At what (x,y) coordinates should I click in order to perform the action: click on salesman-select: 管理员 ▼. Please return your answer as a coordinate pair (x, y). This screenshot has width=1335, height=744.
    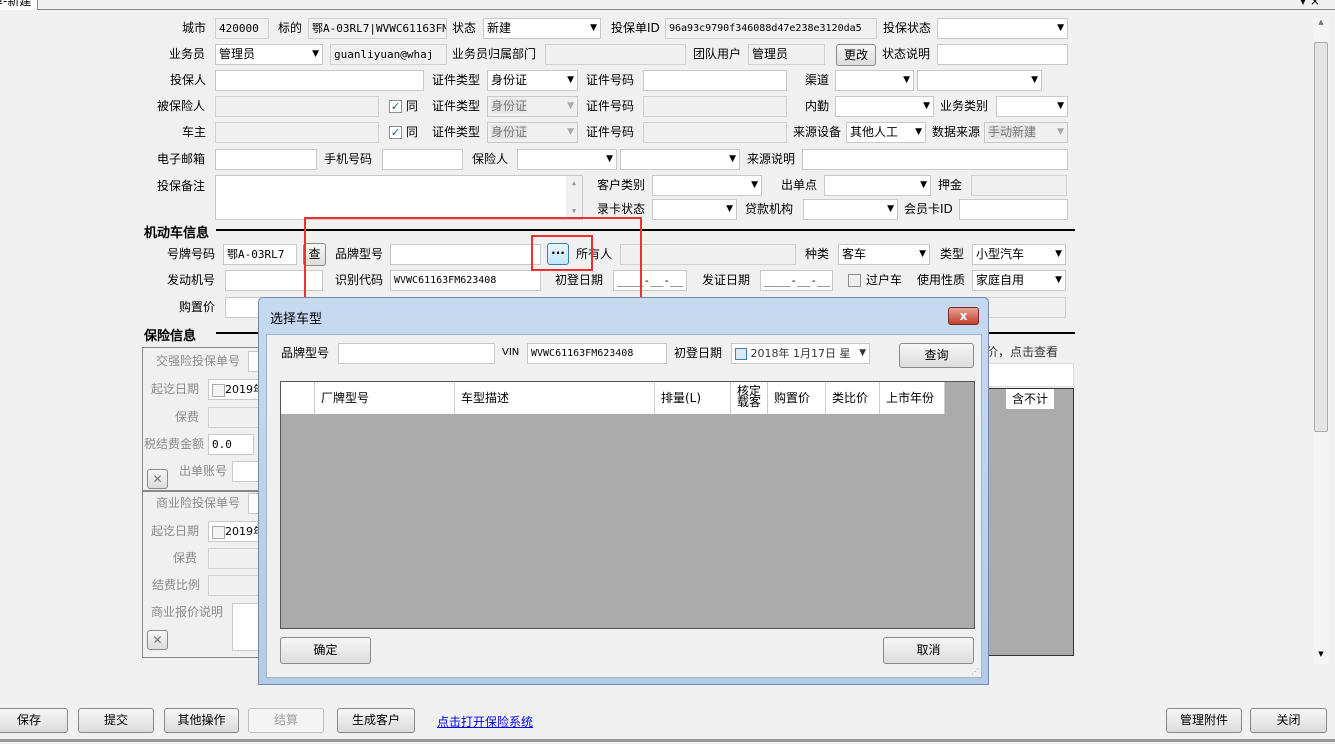
    Looking at the image, I should click on (269, 54).